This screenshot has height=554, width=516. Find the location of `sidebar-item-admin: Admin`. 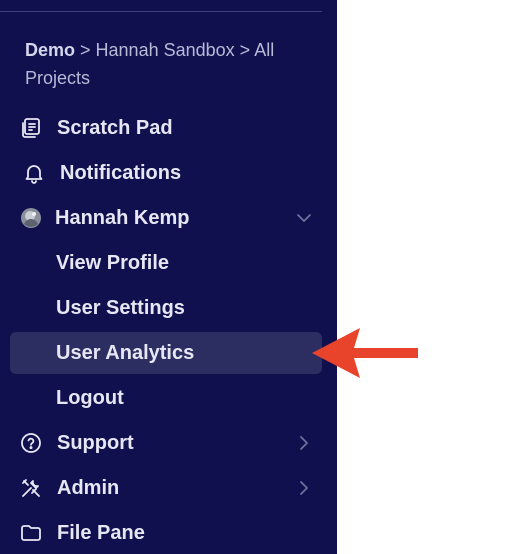

sidebar-item-admin: Admin is located at coordinates (166, 488).